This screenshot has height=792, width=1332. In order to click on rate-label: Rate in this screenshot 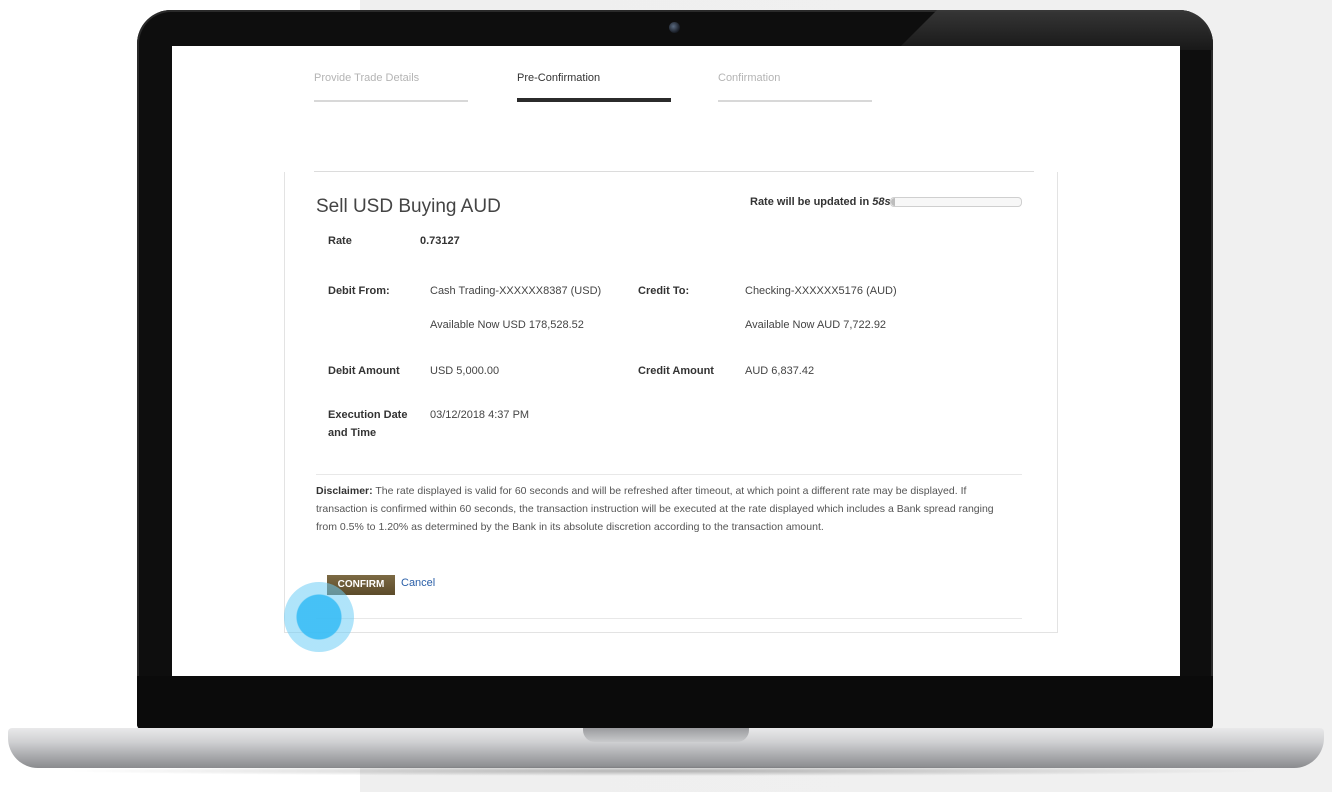, I will do `click(340, 241)`.